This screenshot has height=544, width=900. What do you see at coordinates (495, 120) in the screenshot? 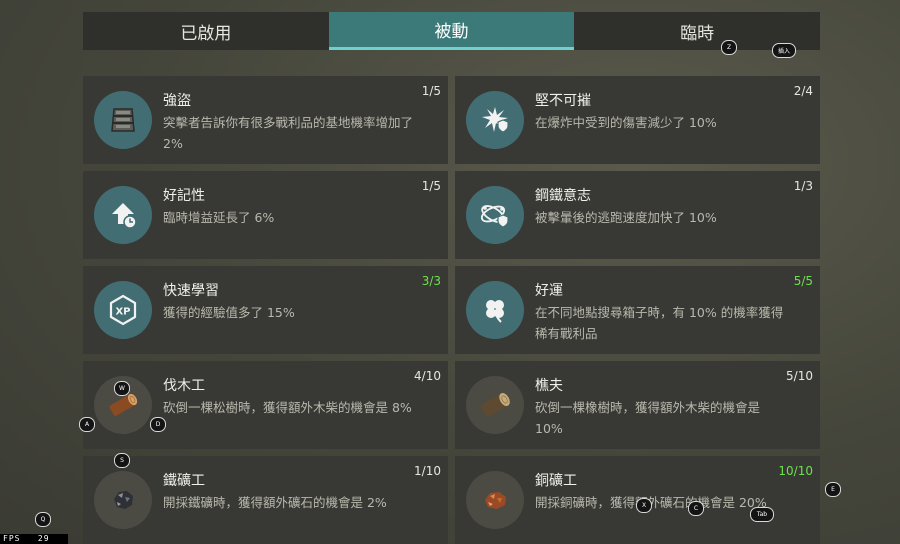
I see `explosion-shield-icon` at bounding box center [495, 120].